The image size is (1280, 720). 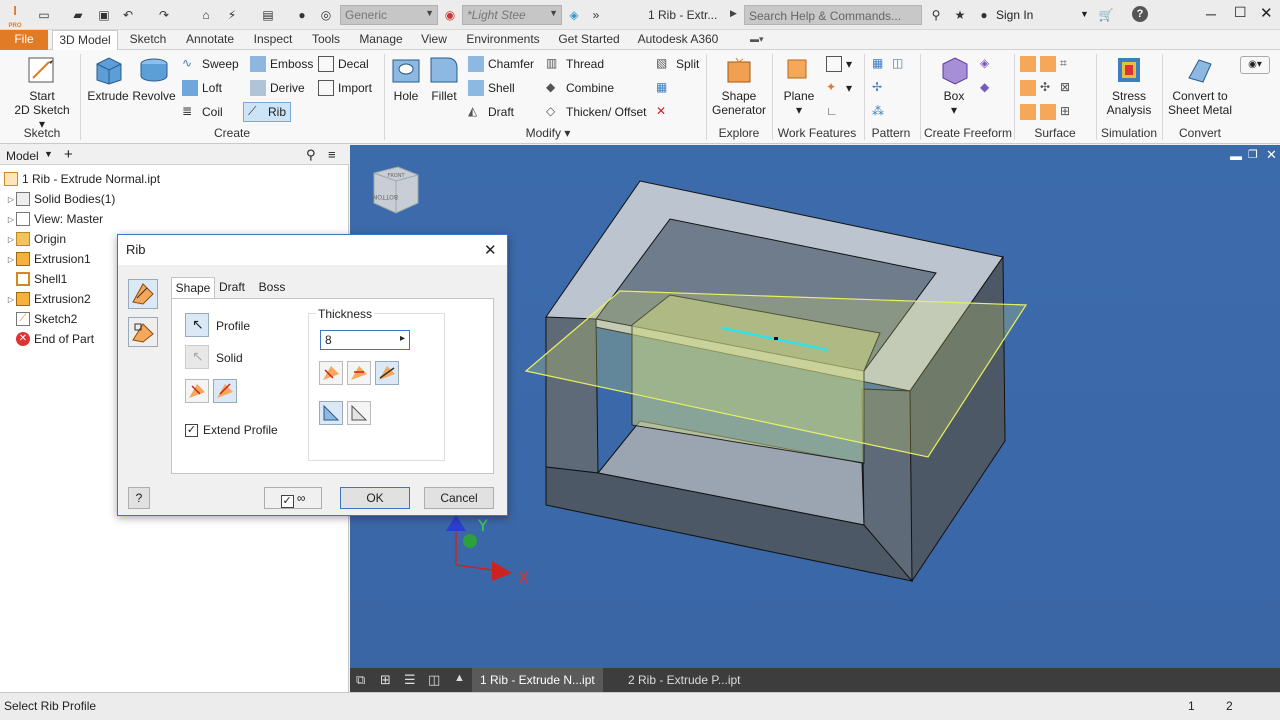 What do you see at coordinates (197, 391) in the screenshot?
I see `direction-1-button` at bounding box center [197, 391].